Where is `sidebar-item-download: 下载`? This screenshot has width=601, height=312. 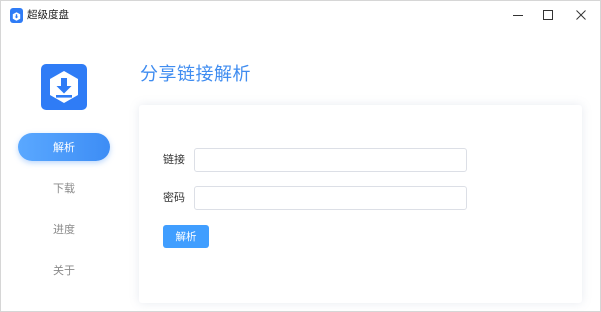 sidebar-item-download: 下载 is located at coordinates (64, 188).